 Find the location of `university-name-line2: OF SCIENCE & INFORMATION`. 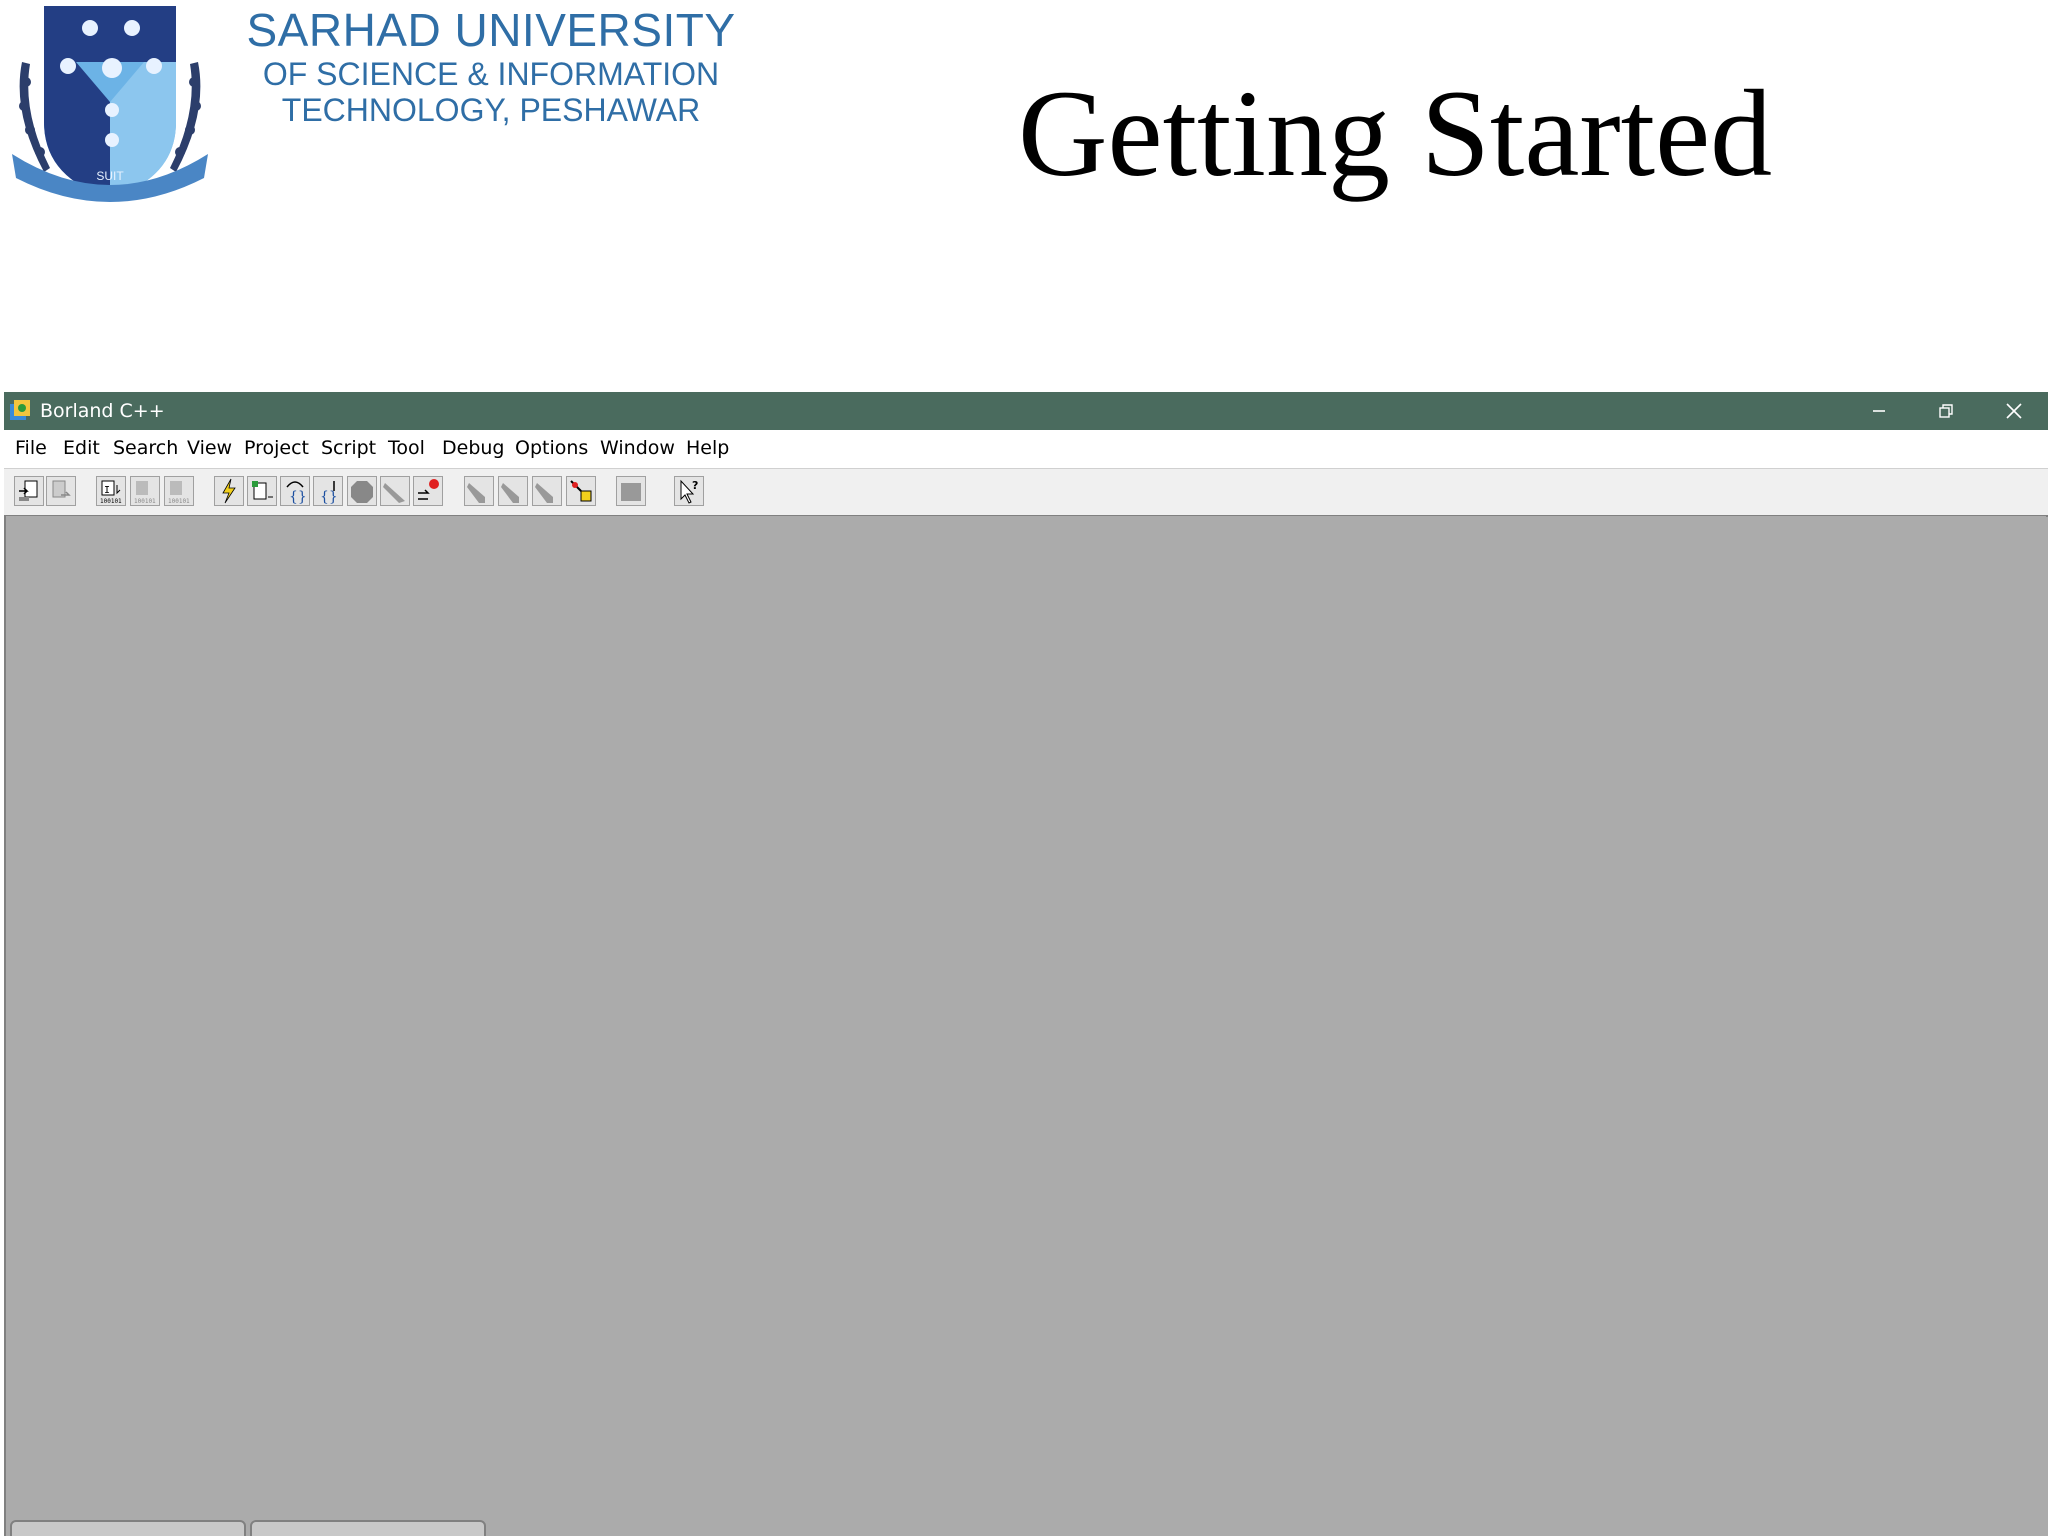

university-name-line2: OF SCIENCE & INFORMATION is located at coordinates (491, 74).